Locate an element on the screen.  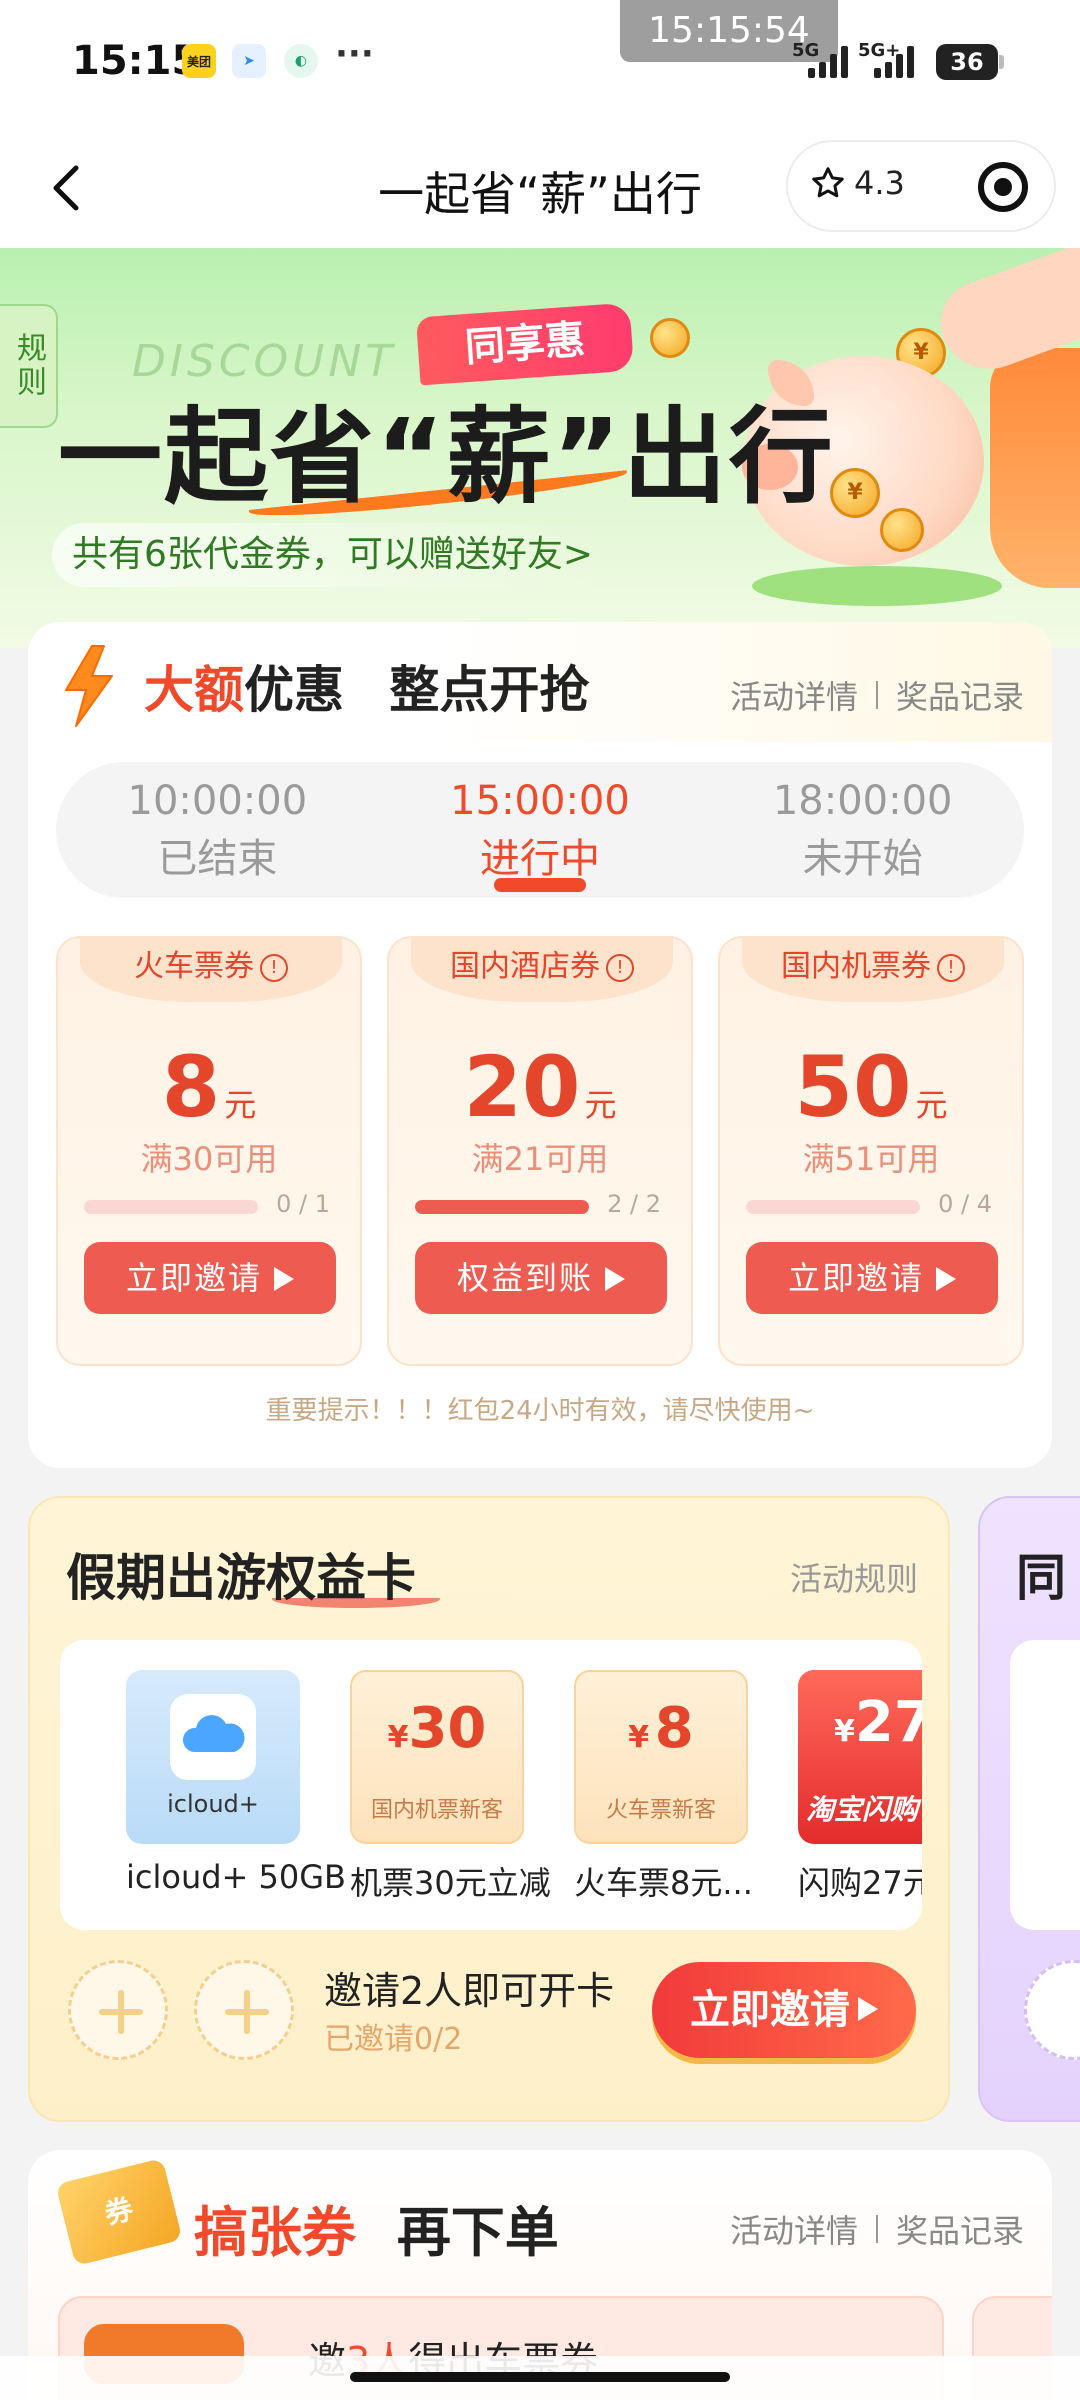
icloud-logo-box is located at coordinates (213, 1737).